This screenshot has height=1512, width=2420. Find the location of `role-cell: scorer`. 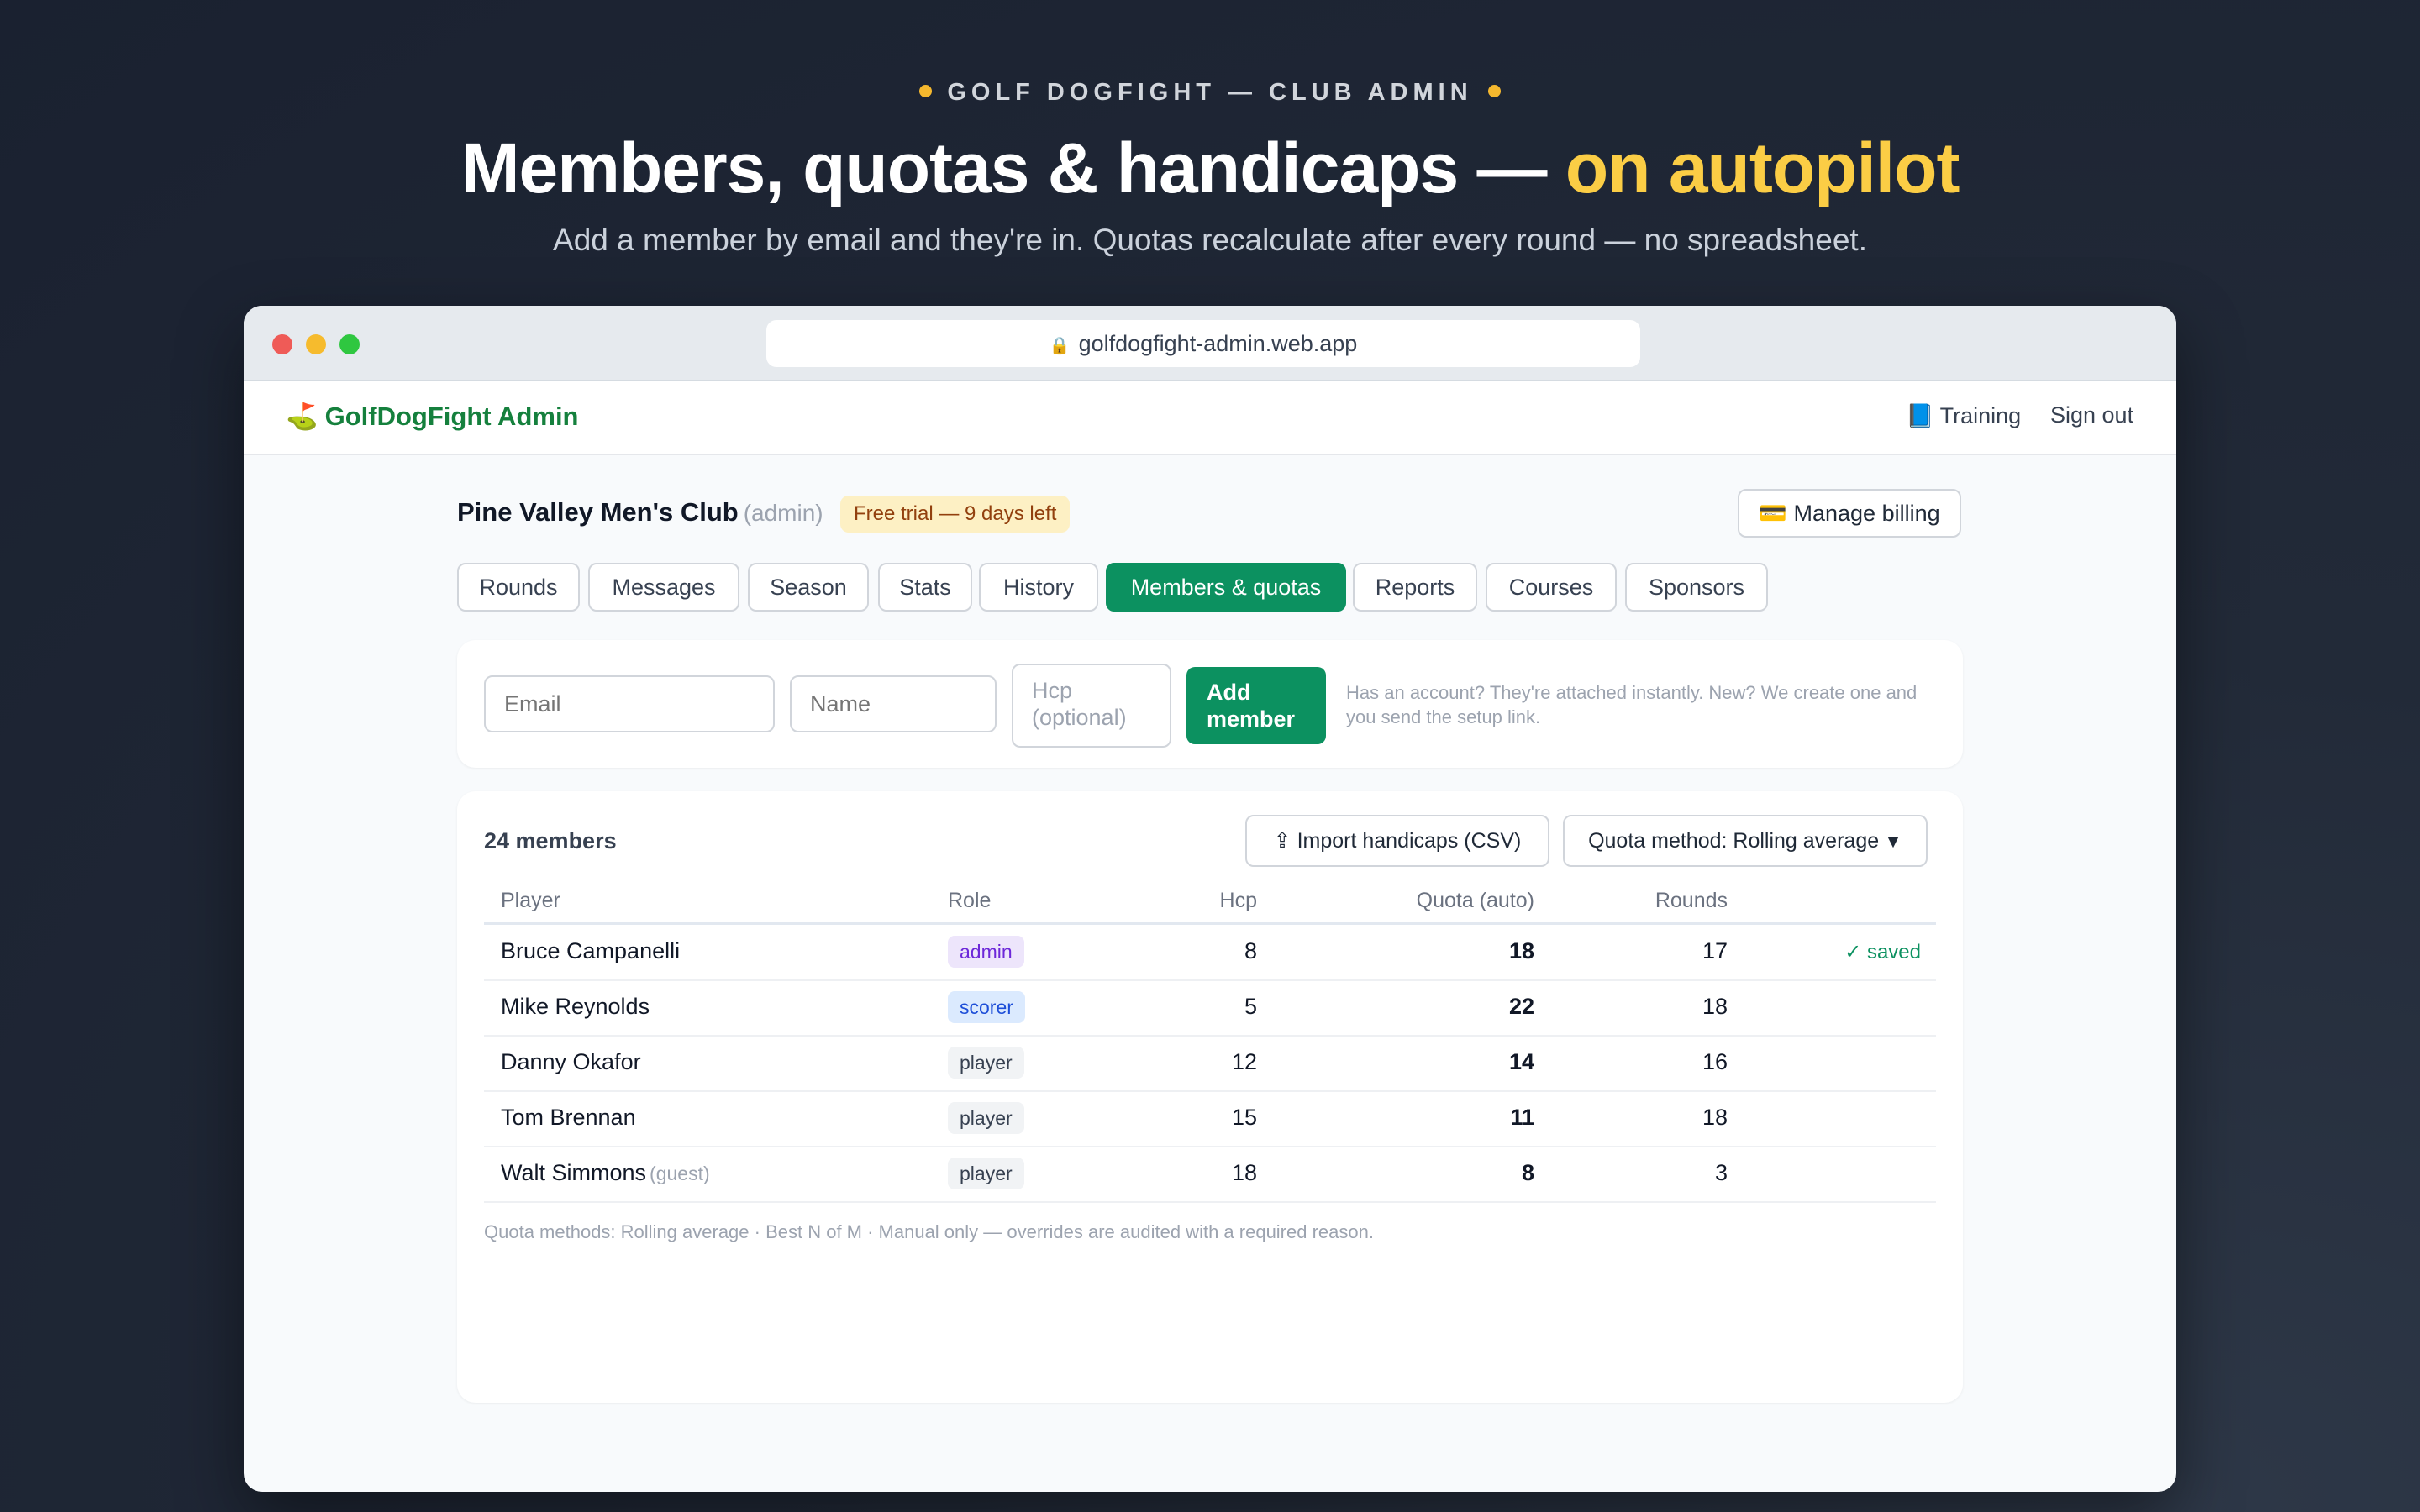

role-cell: scorer is located at coordinates (987, 1007).